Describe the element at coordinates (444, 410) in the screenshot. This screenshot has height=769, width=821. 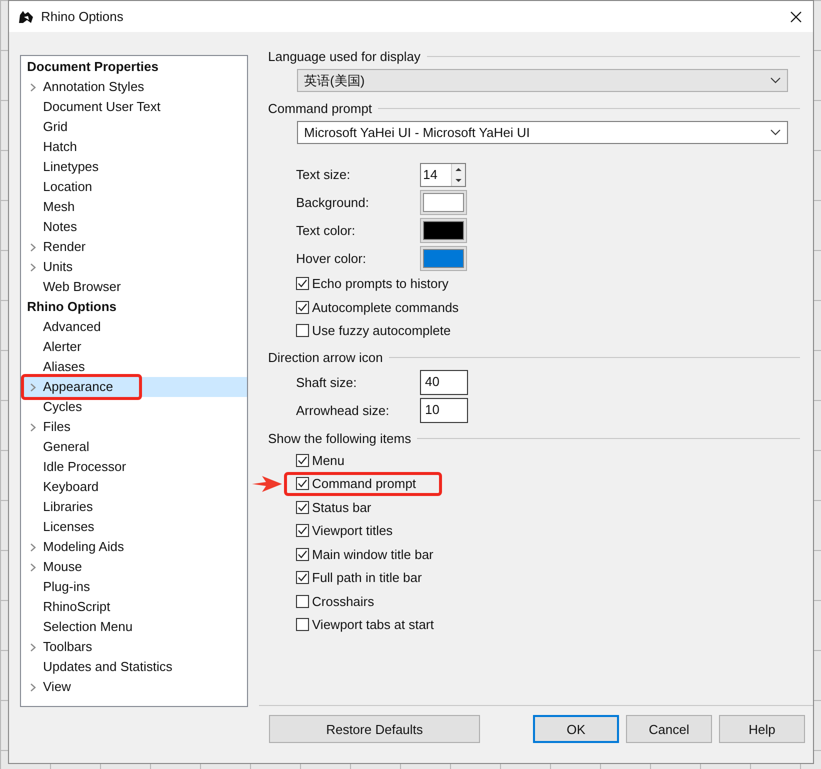
I see `number-field: 10` at that location.